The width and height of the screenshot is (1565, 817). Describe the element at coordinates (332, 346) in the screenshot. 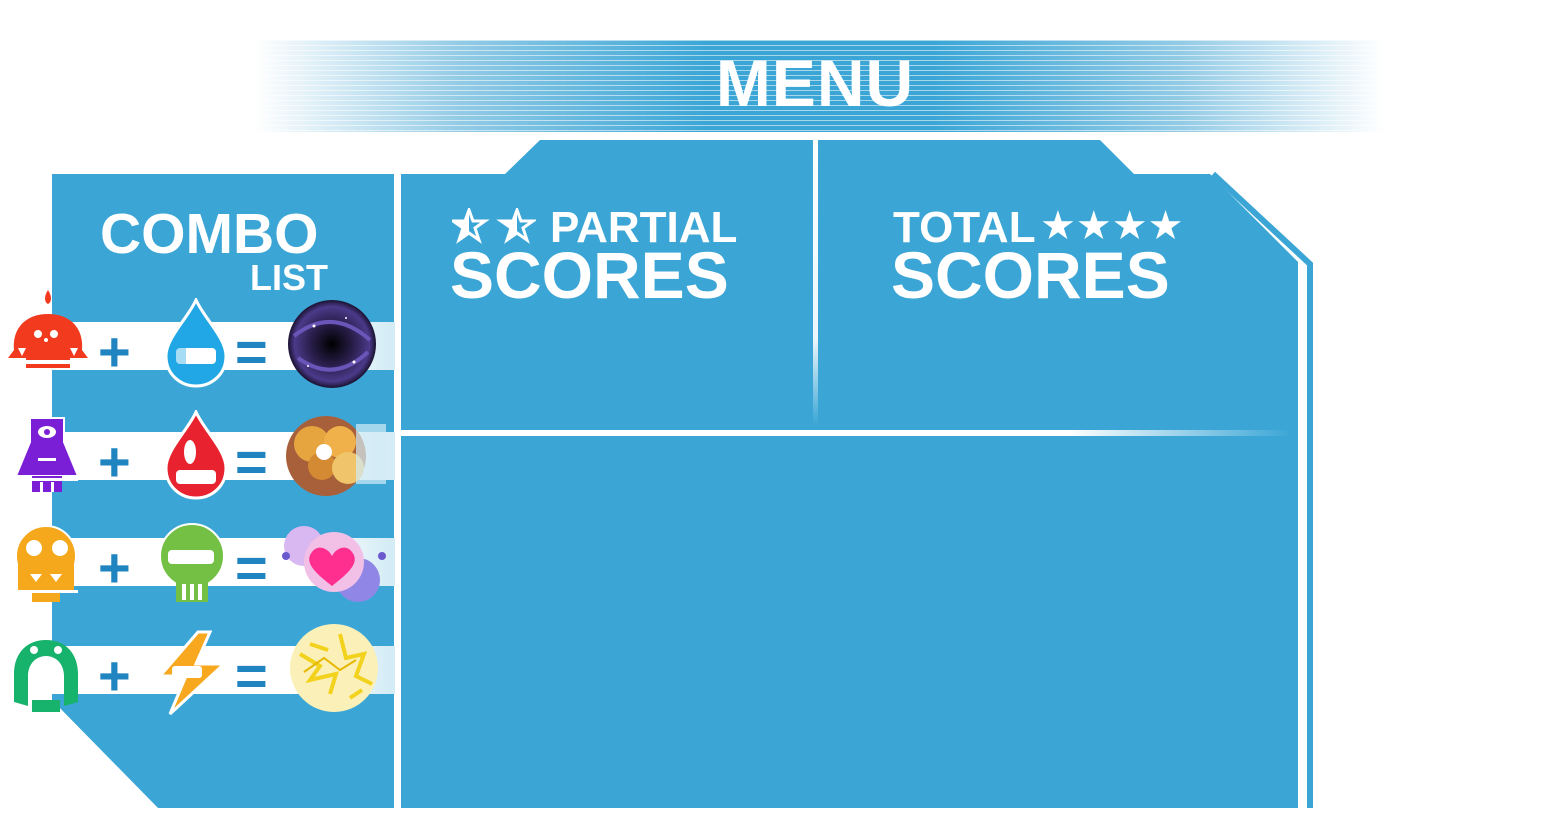

I see `black-hole-icon` at that location.